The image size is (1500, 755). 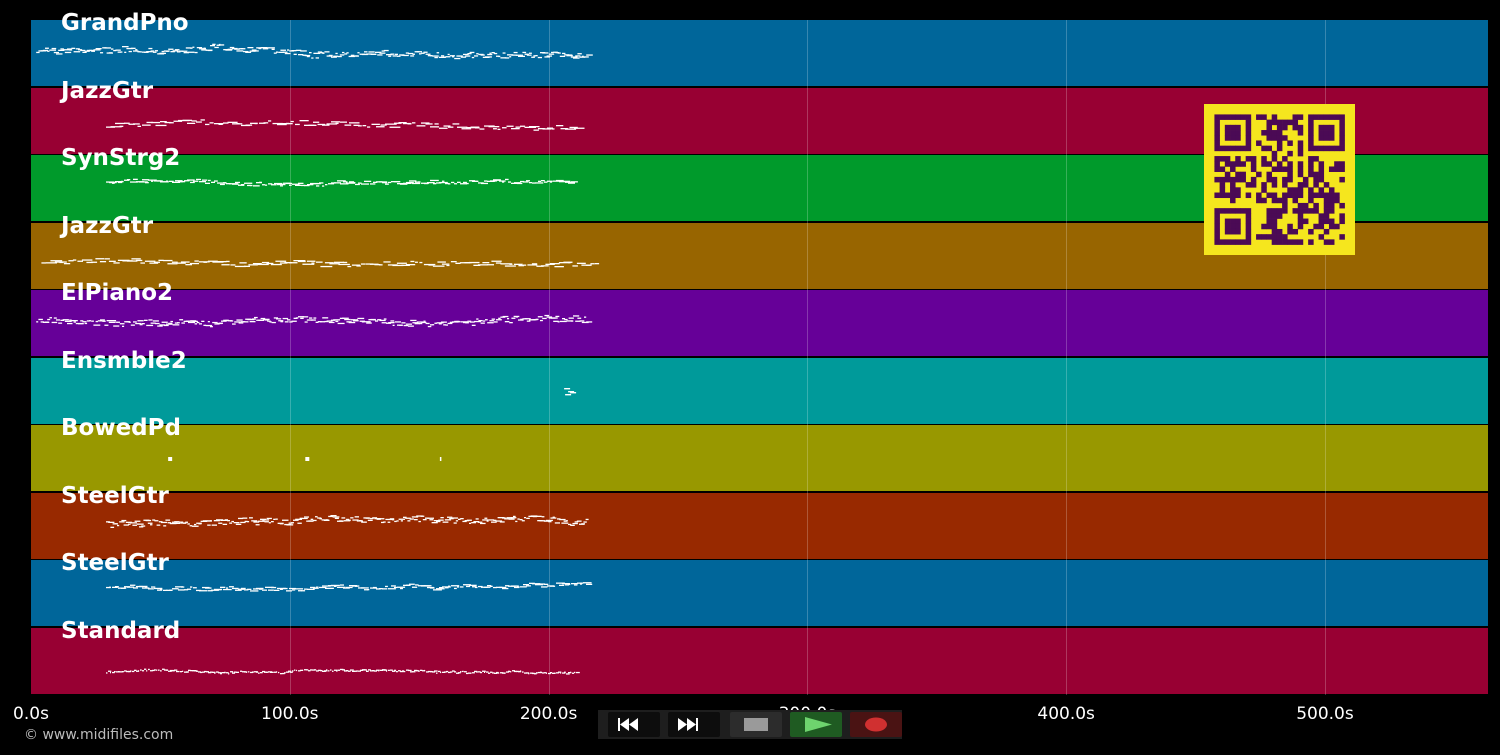 I want to click on stop-button, so click(x=756, y=724).